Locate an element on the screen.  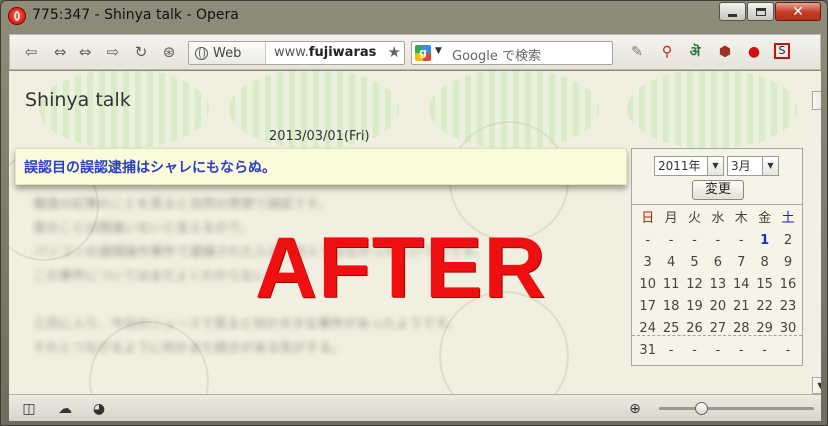
calendar-day: 1 is located at coordinates (764, 241).